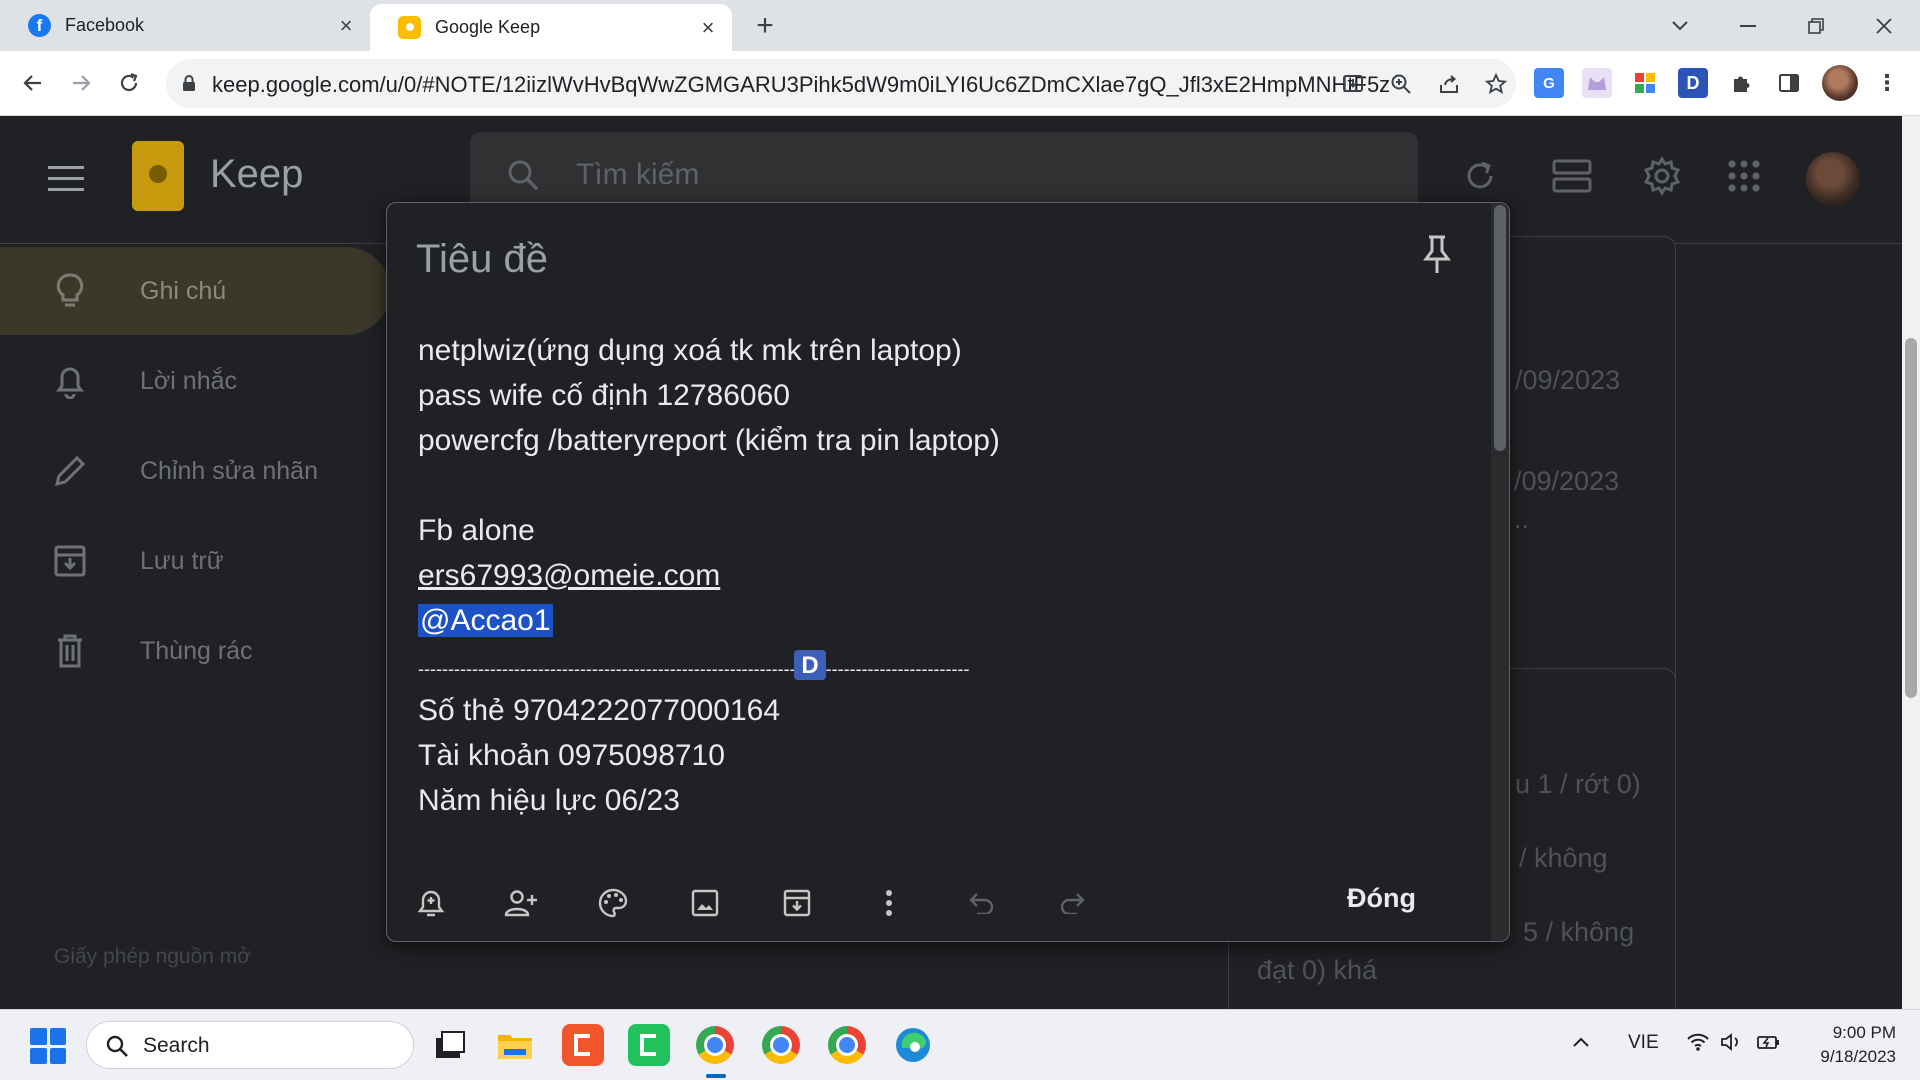 The height and width of the screenshot is (1080, 1920). Describe the element at coordinates (81, 83) in the screenshot. I see `forward-arrow-icon` at that location.